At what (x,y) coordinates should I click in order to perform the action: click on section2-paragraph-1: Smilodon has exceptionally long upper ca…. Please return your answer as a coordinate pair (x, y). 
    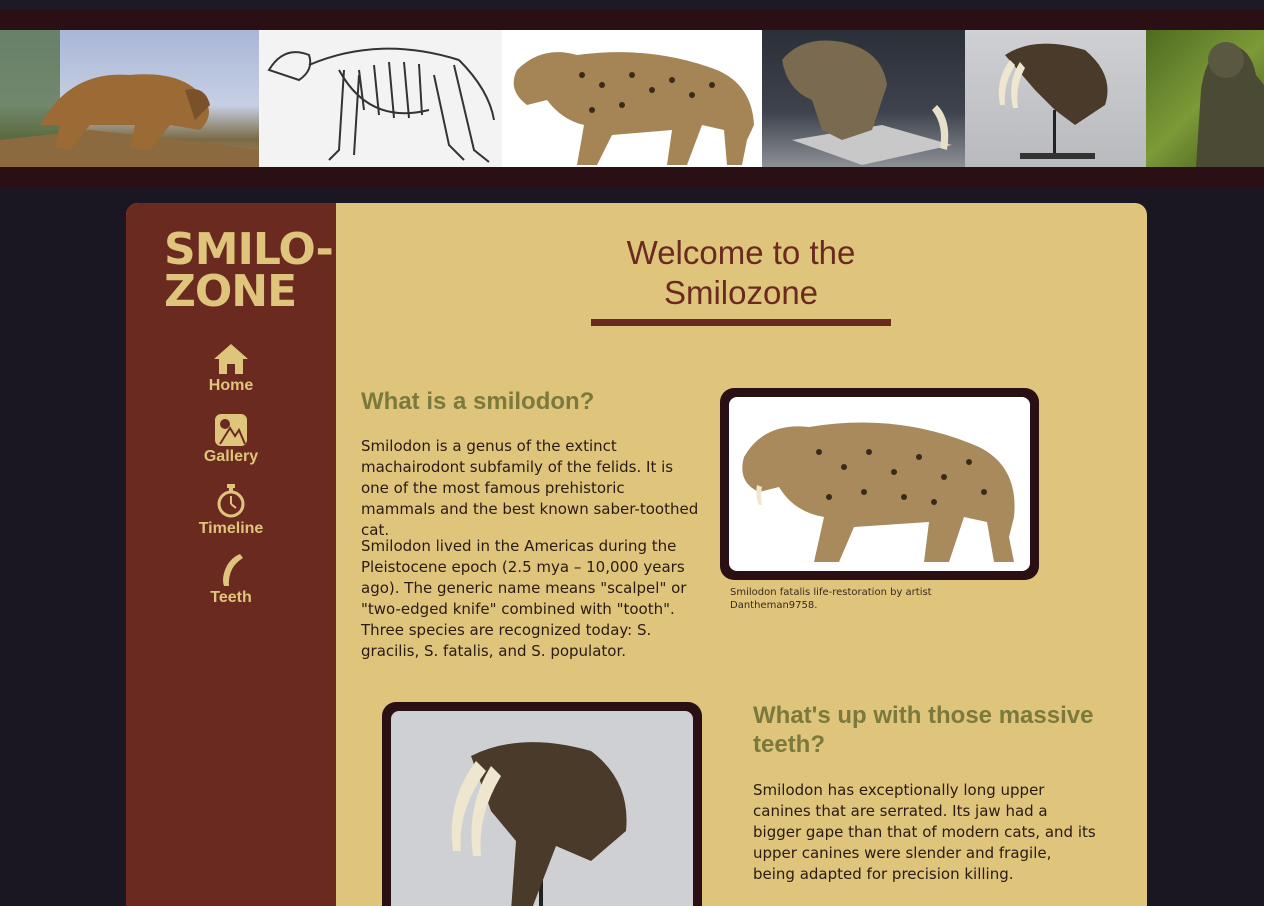
    Looking at the image, I should click on (924, 832).